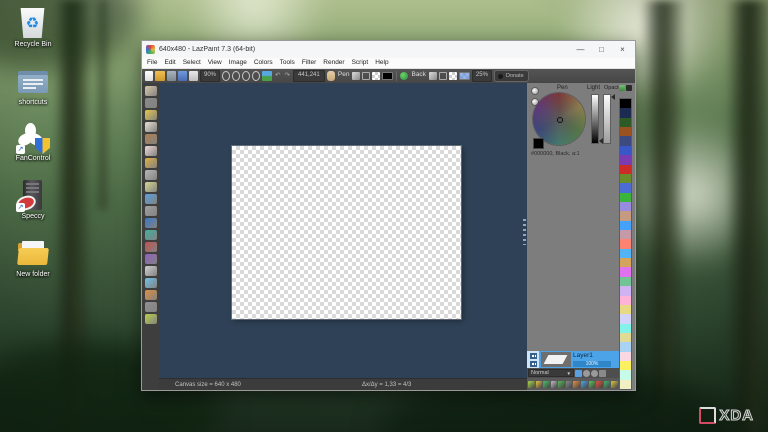 This screenshot has width=768, height=432. Describe the element at coordinates (464, 76) in the screenshot. I see `back-color-swatch` at that location.